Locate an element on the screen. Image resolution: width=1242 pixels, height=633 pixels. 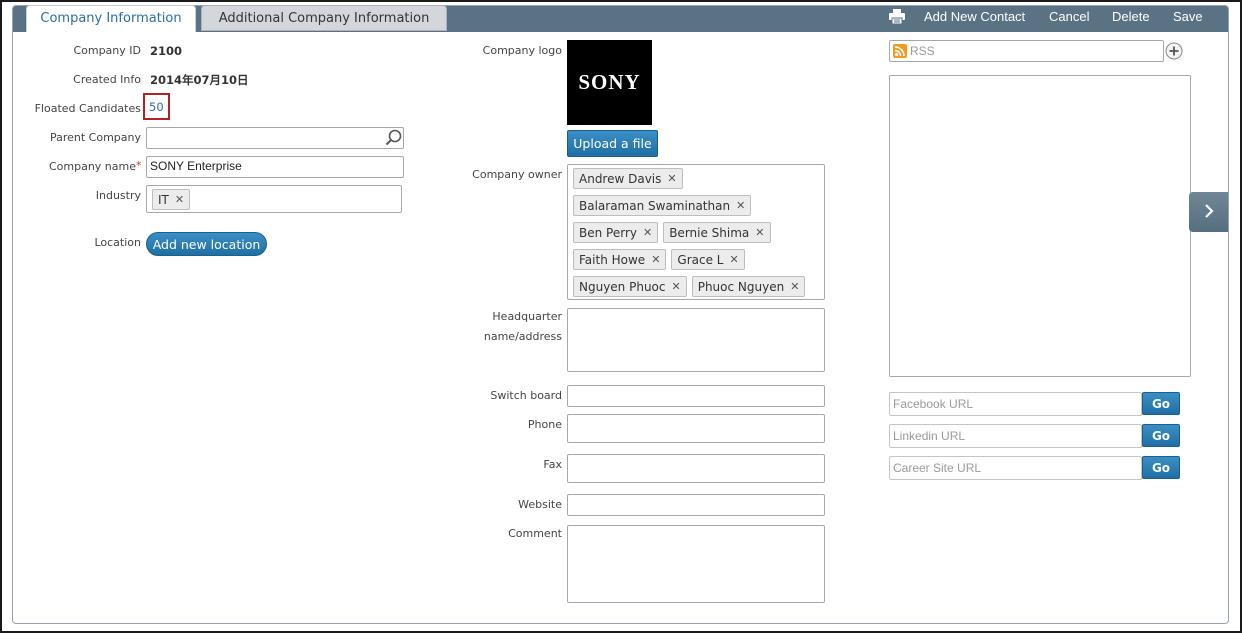
required-mark: * is located at coordinates (139, 165).